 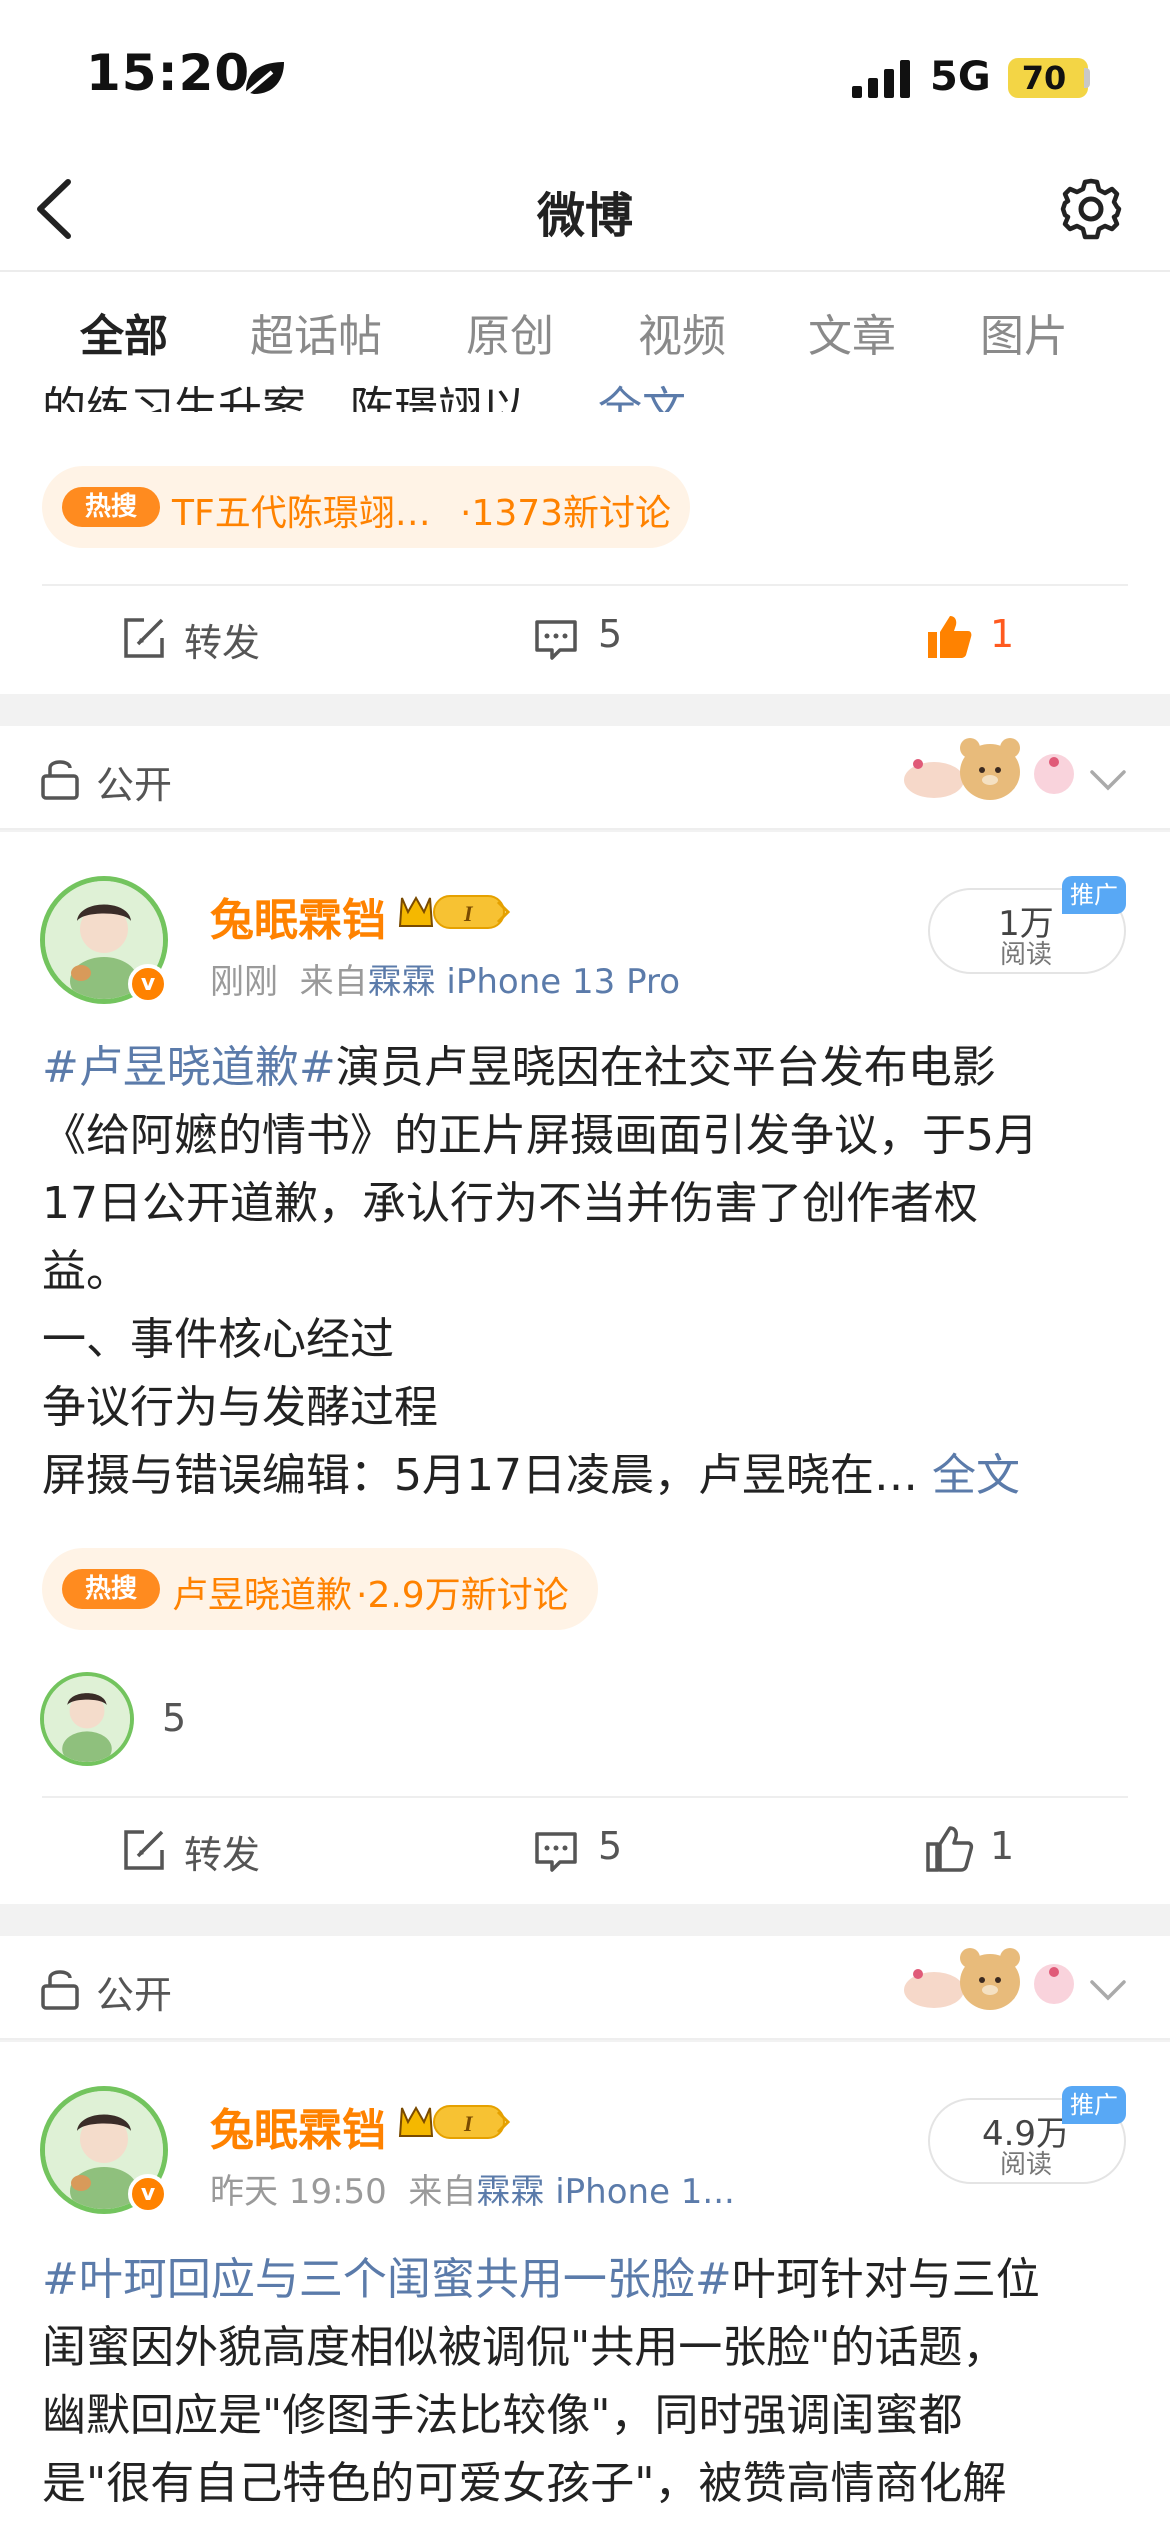 I want to click on tab-images: 图片, so click(x=1024, y=332).